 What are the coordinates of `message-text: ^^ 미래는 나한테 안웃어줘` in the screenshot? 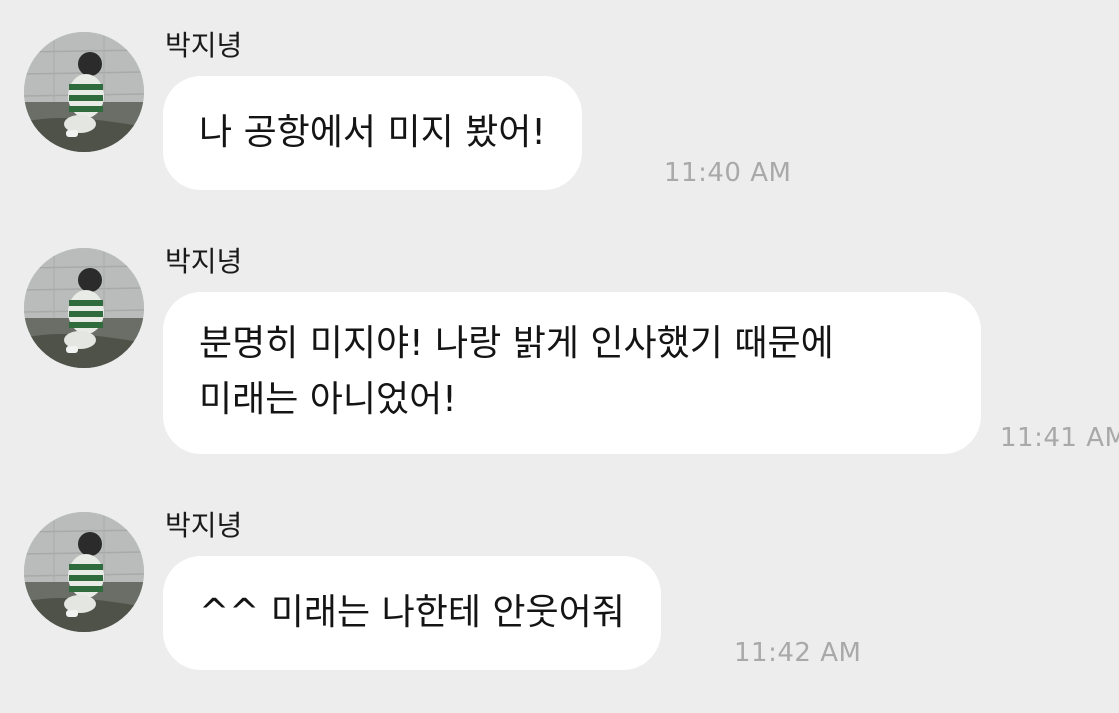 It's located at (412, 612).